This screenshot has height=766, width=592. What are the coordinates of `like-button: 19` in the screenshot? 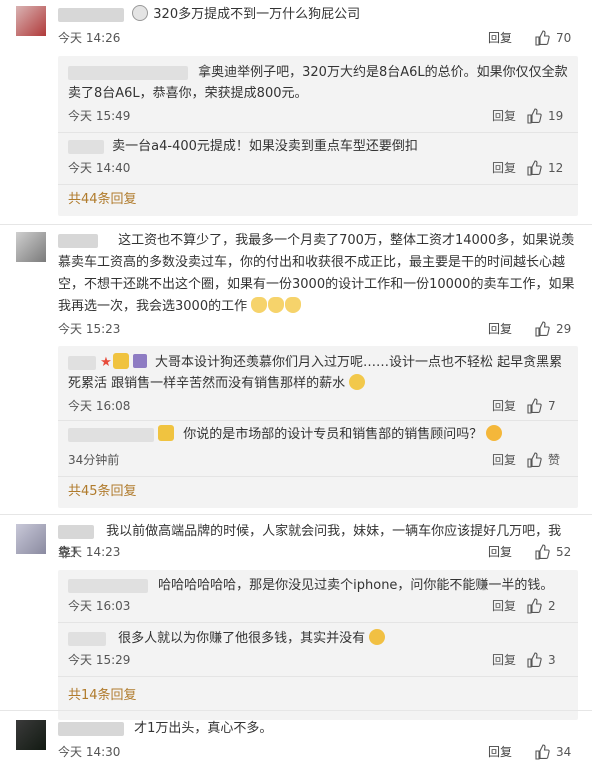 It's located at (551, 116).